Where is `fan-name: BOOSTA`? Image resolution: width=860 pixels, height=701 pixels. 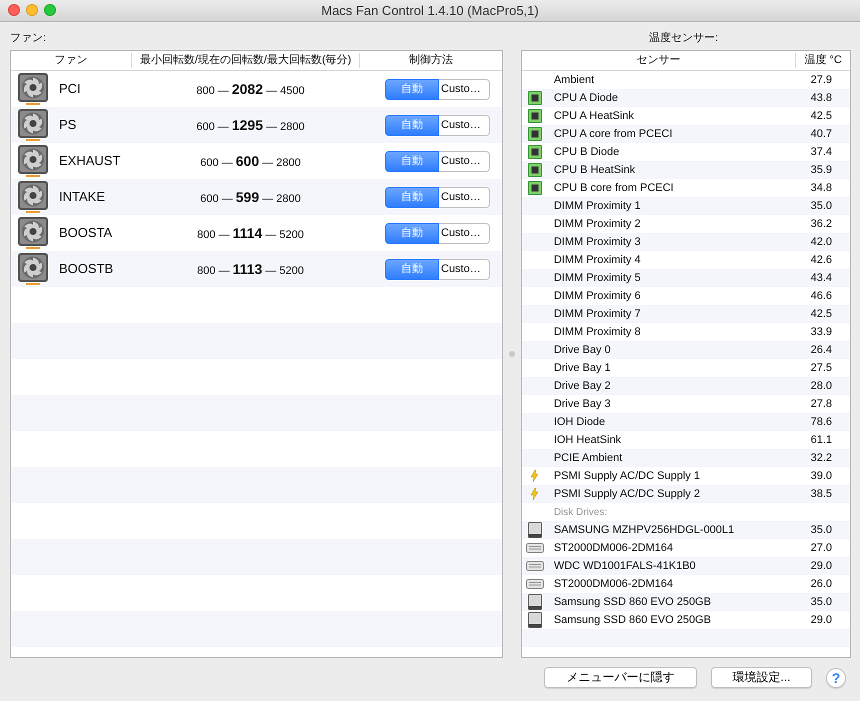 fan-name: BOOSTA is located at coordinates (85, 233).